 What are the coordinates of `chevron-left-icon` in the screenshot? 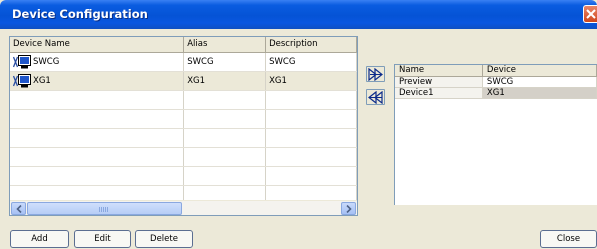 It's located at (19, 209).